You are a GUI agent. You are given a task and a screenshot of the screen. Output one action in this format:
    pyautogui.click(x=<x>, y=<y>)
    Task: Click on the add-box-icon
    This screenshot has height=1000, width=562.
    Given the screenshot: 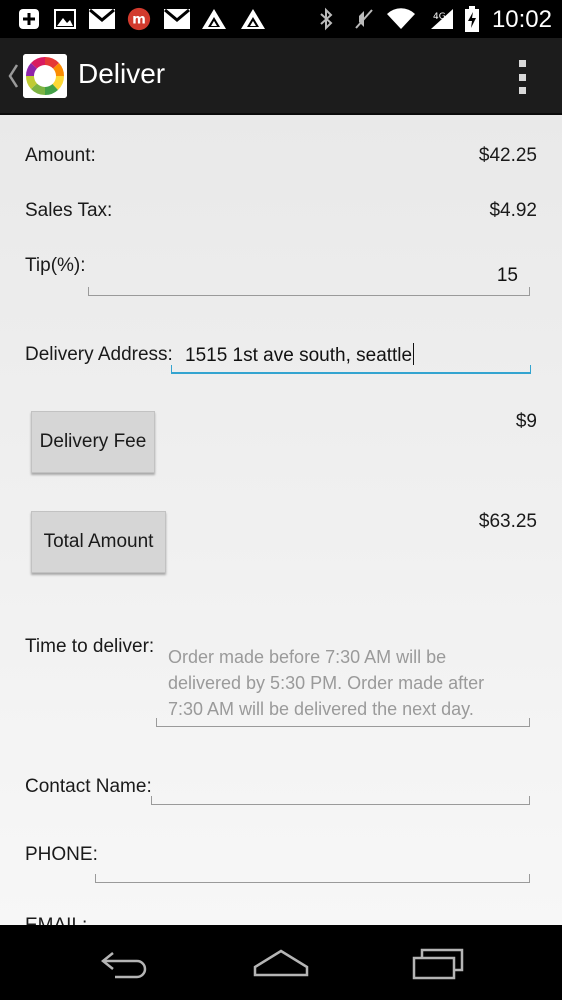 What is the action you would take?
    pyautogui.click(x=29, y=19)
    